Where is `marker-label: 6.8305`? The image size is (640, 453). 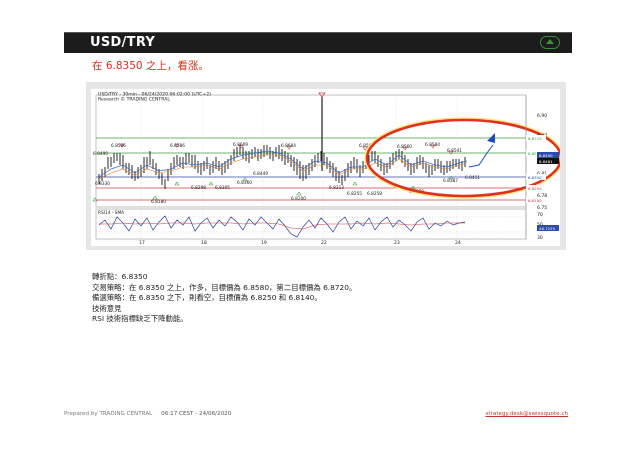
marker-label: 6.8305 is located at coordinates (222, 188).